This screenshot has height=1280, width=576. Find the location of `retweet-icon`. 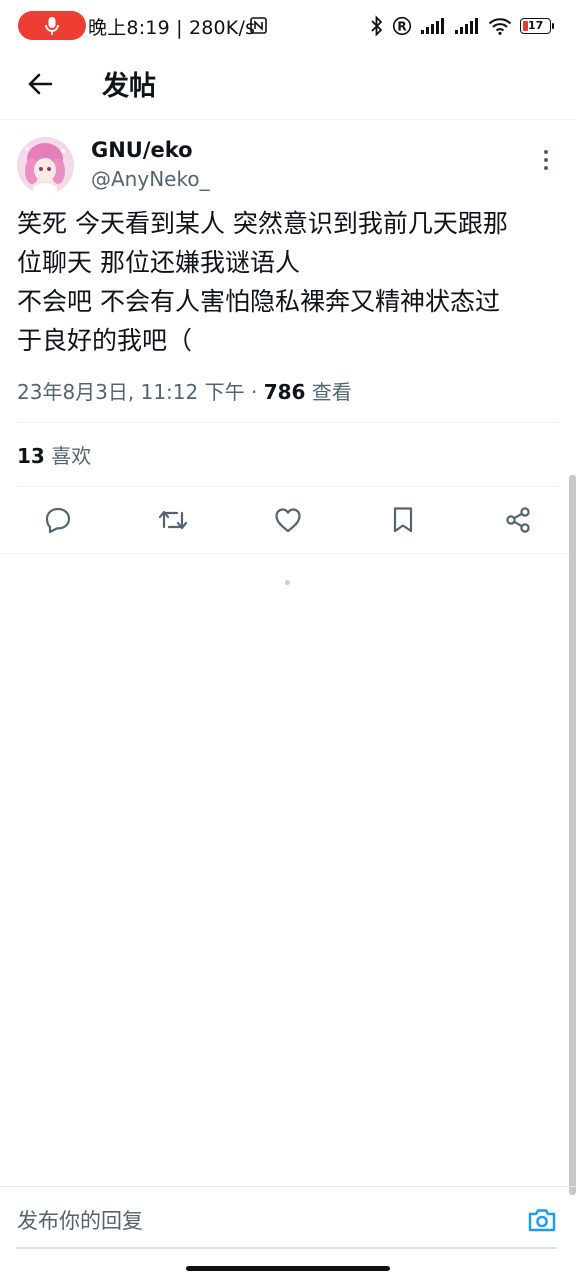

retweet-icon is located at coordinates (173, 520).